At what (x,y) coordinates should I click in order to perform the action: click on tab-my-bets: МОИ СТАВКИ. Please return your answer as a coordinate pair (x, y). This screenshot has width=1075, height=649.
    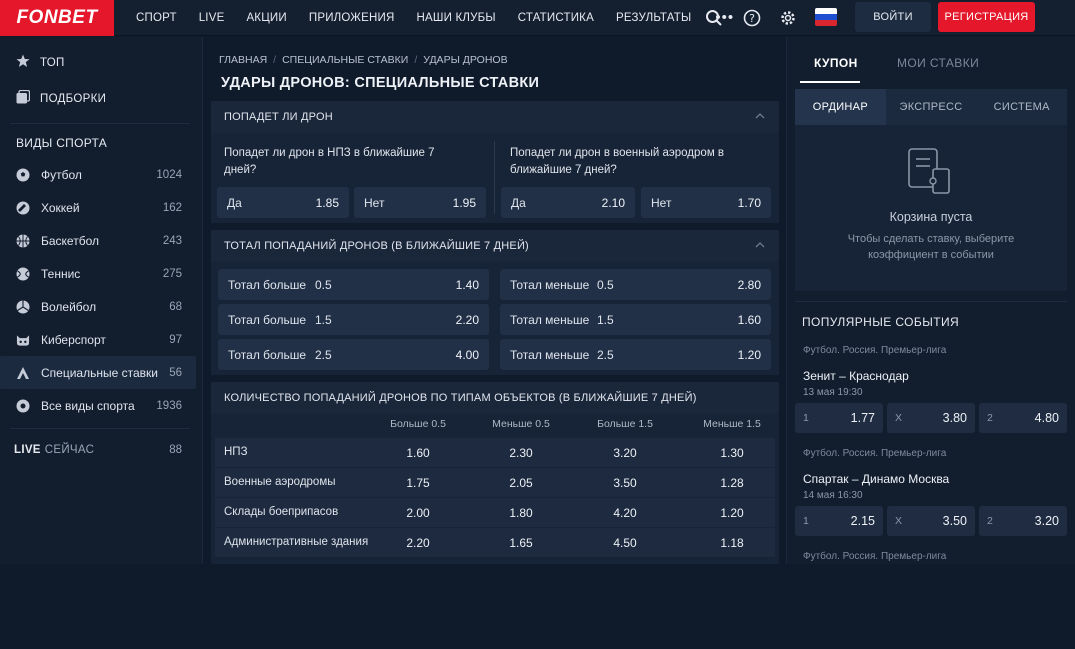
    Looking at the image, I should click on (938, 63).